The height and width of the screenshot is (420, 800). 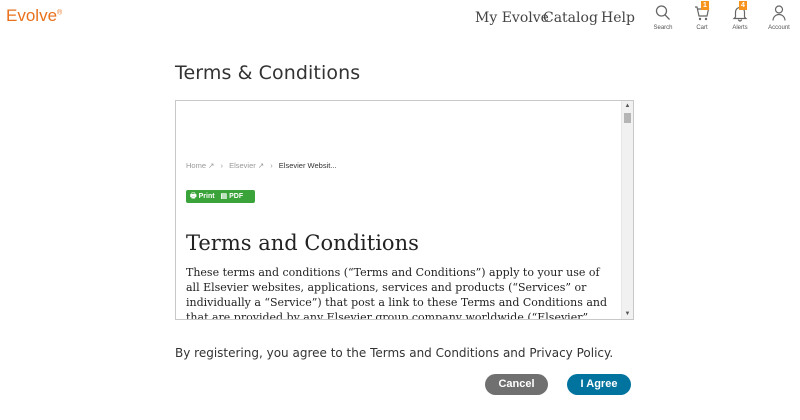 I want to click on print-label: Print, so click(x=206, y=196).